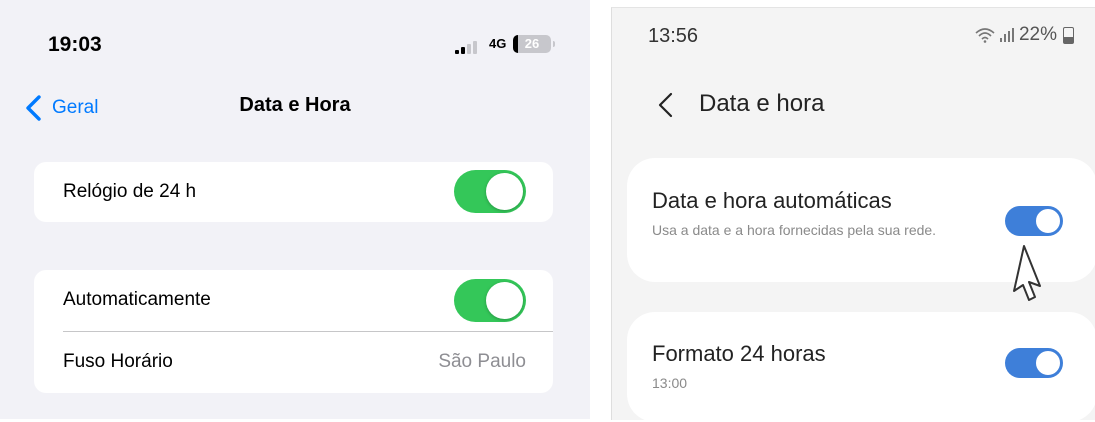 This screenshot has height=422, width=1095. What do you see at coordinates (490, 300) in the screenshot?
I see `toggle-automatic` at bounding box center [490, 300].